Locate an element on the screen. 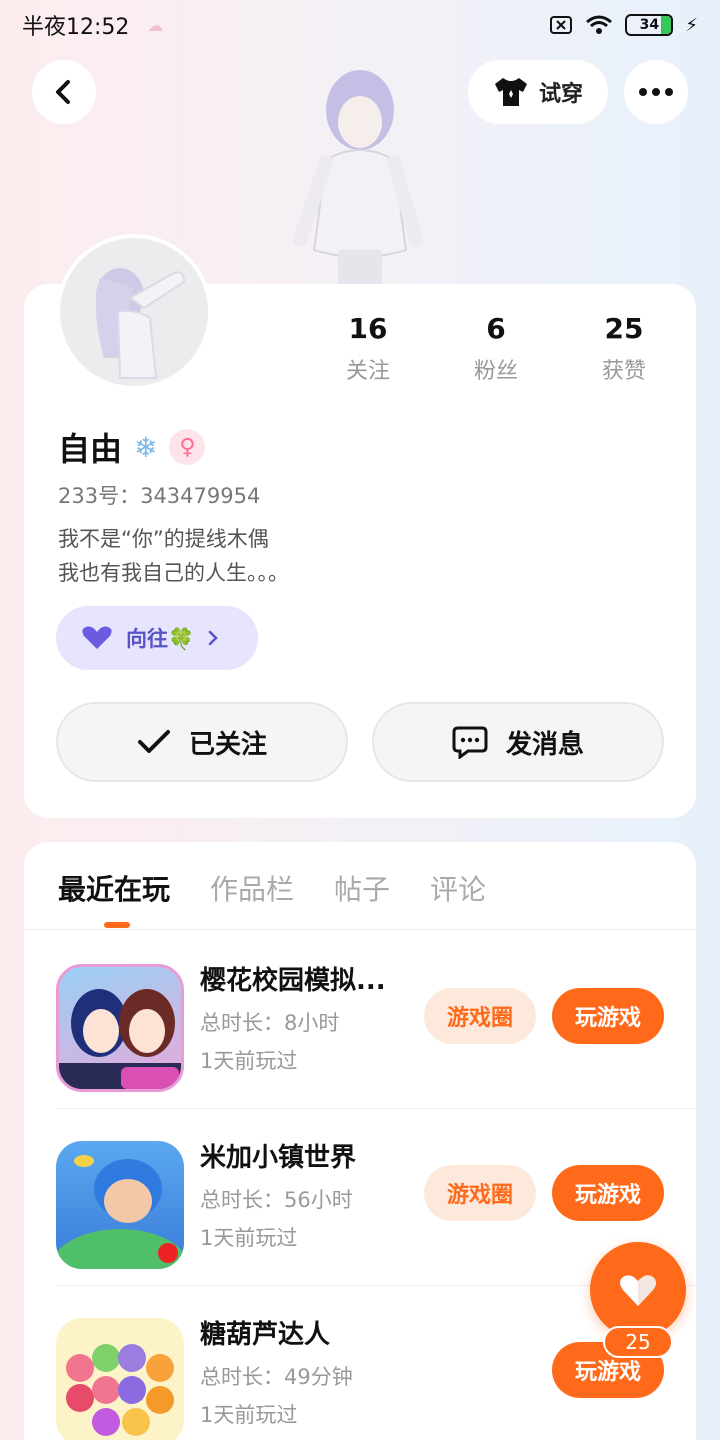  tab-comments: 评论 is located at coordinates (458, 898).